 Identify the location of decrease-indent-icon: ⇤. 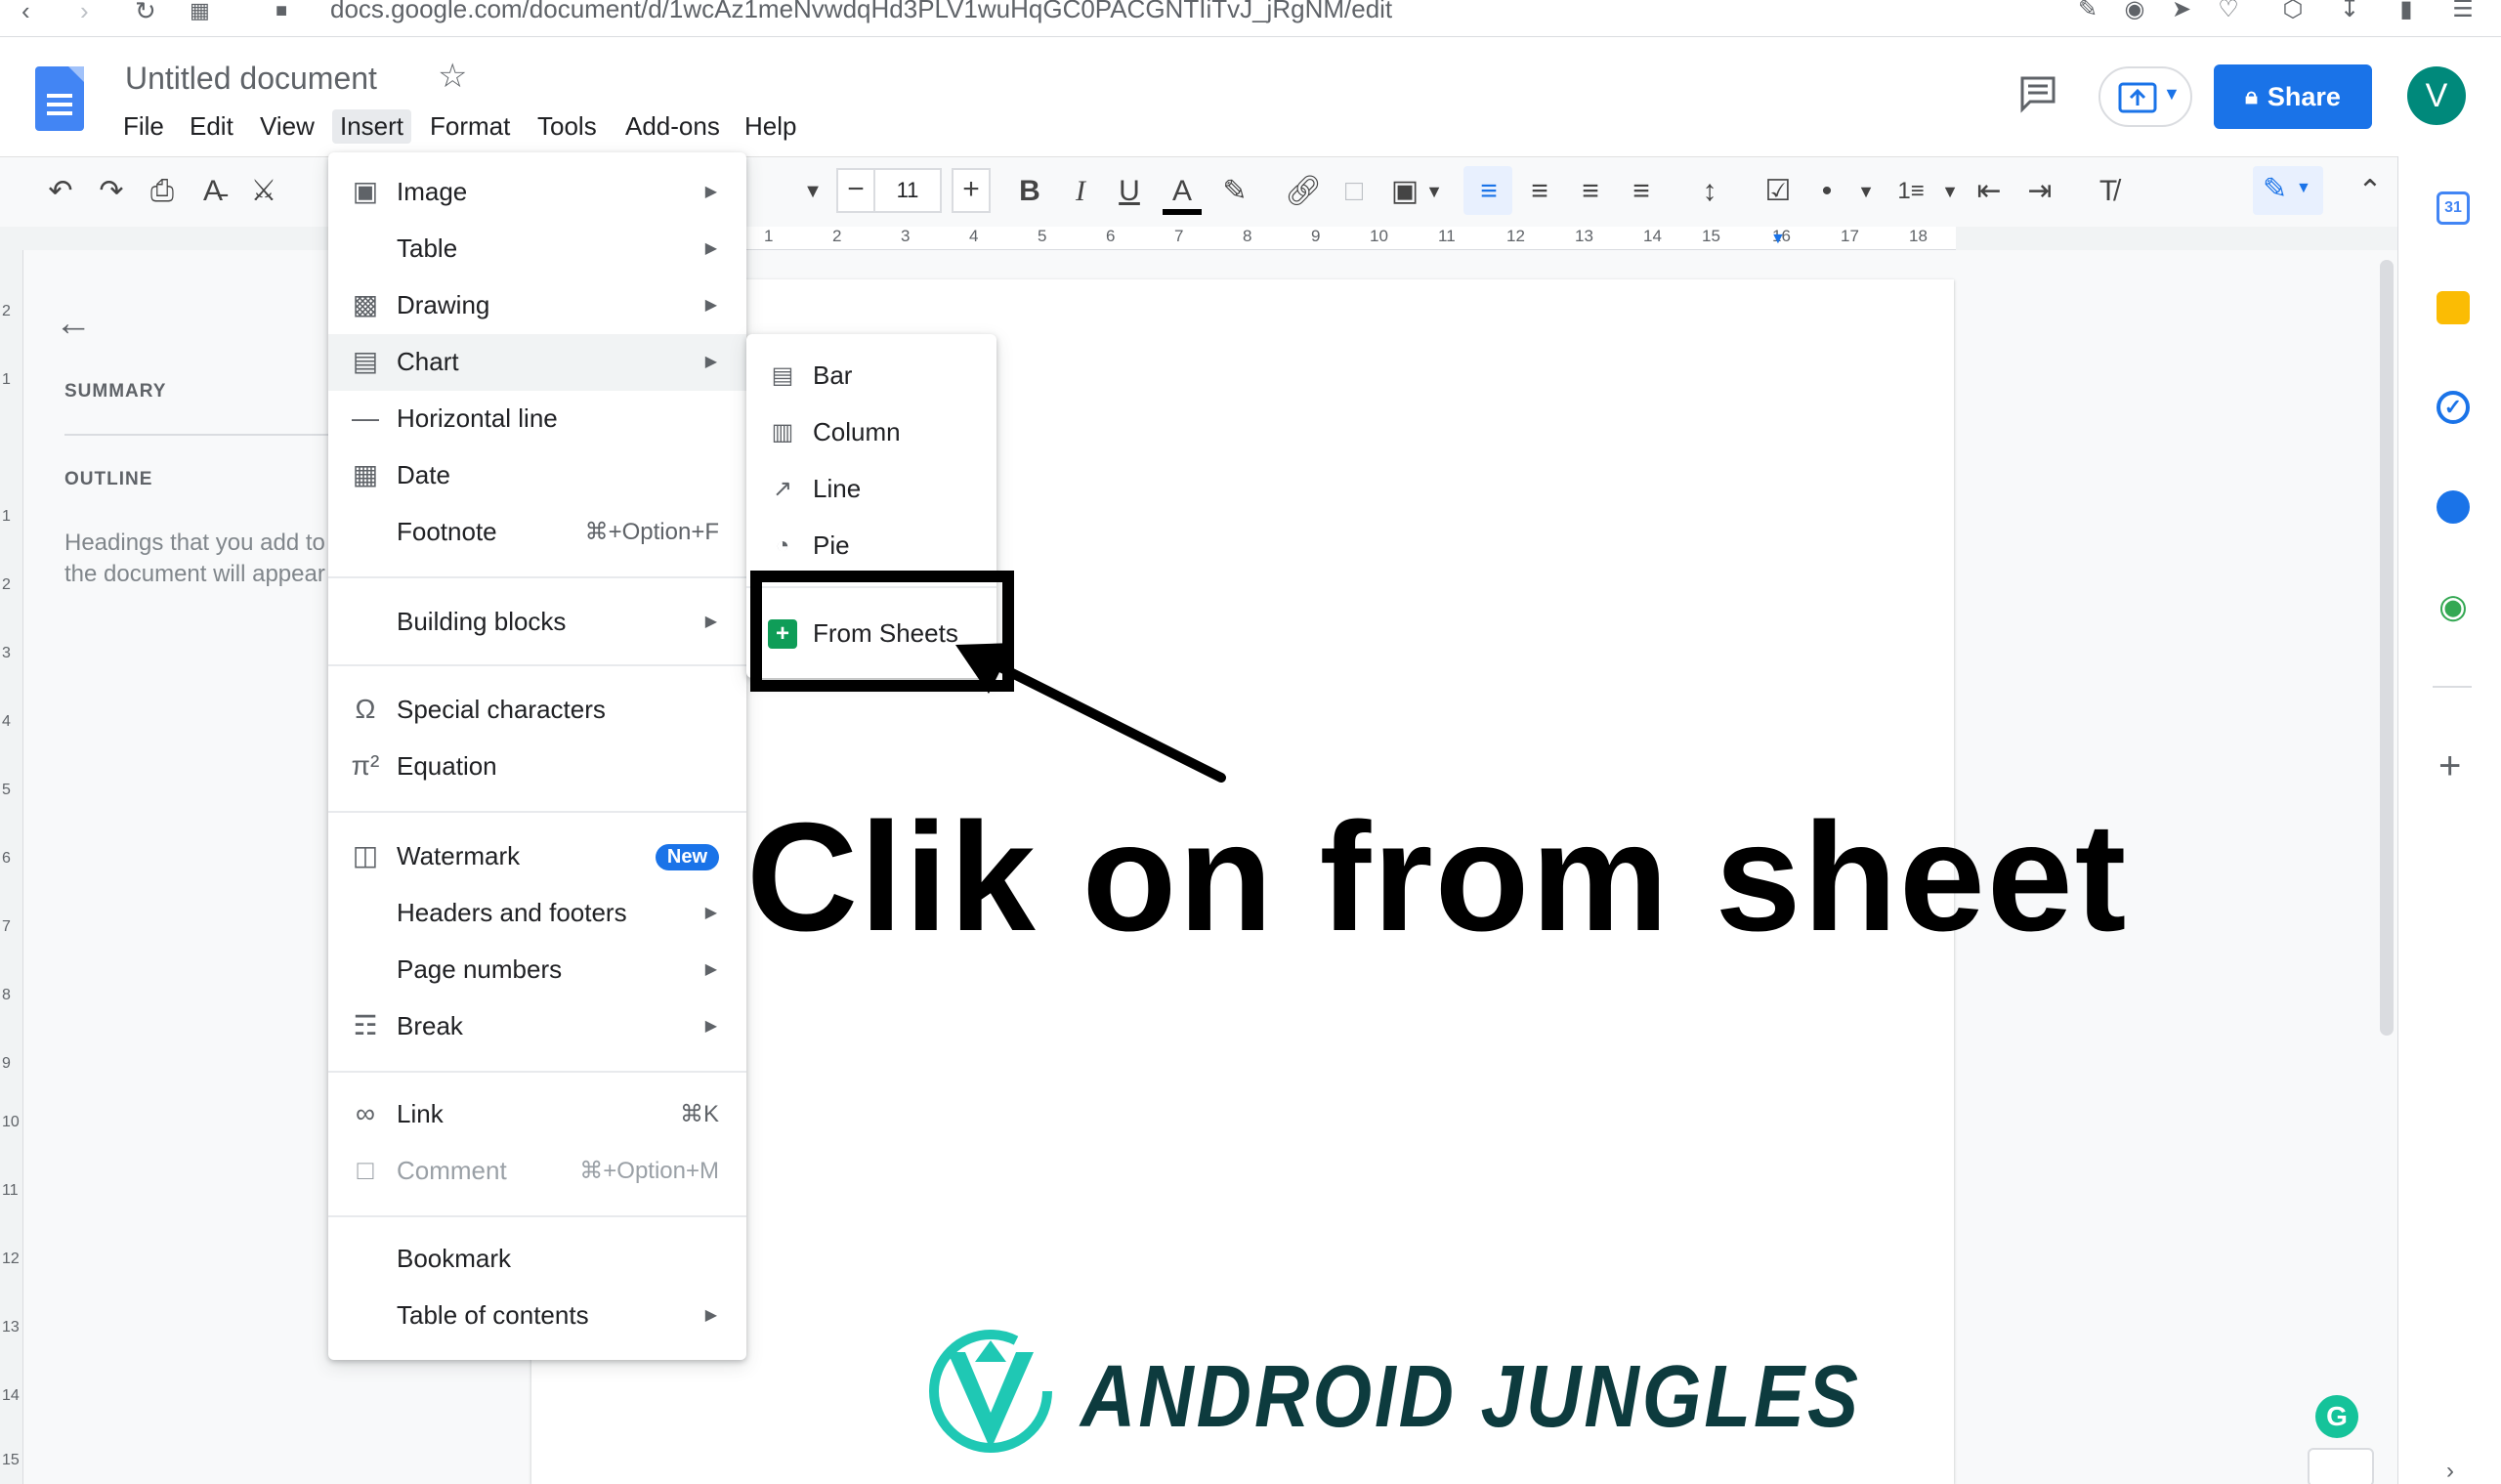
(1989, 192).